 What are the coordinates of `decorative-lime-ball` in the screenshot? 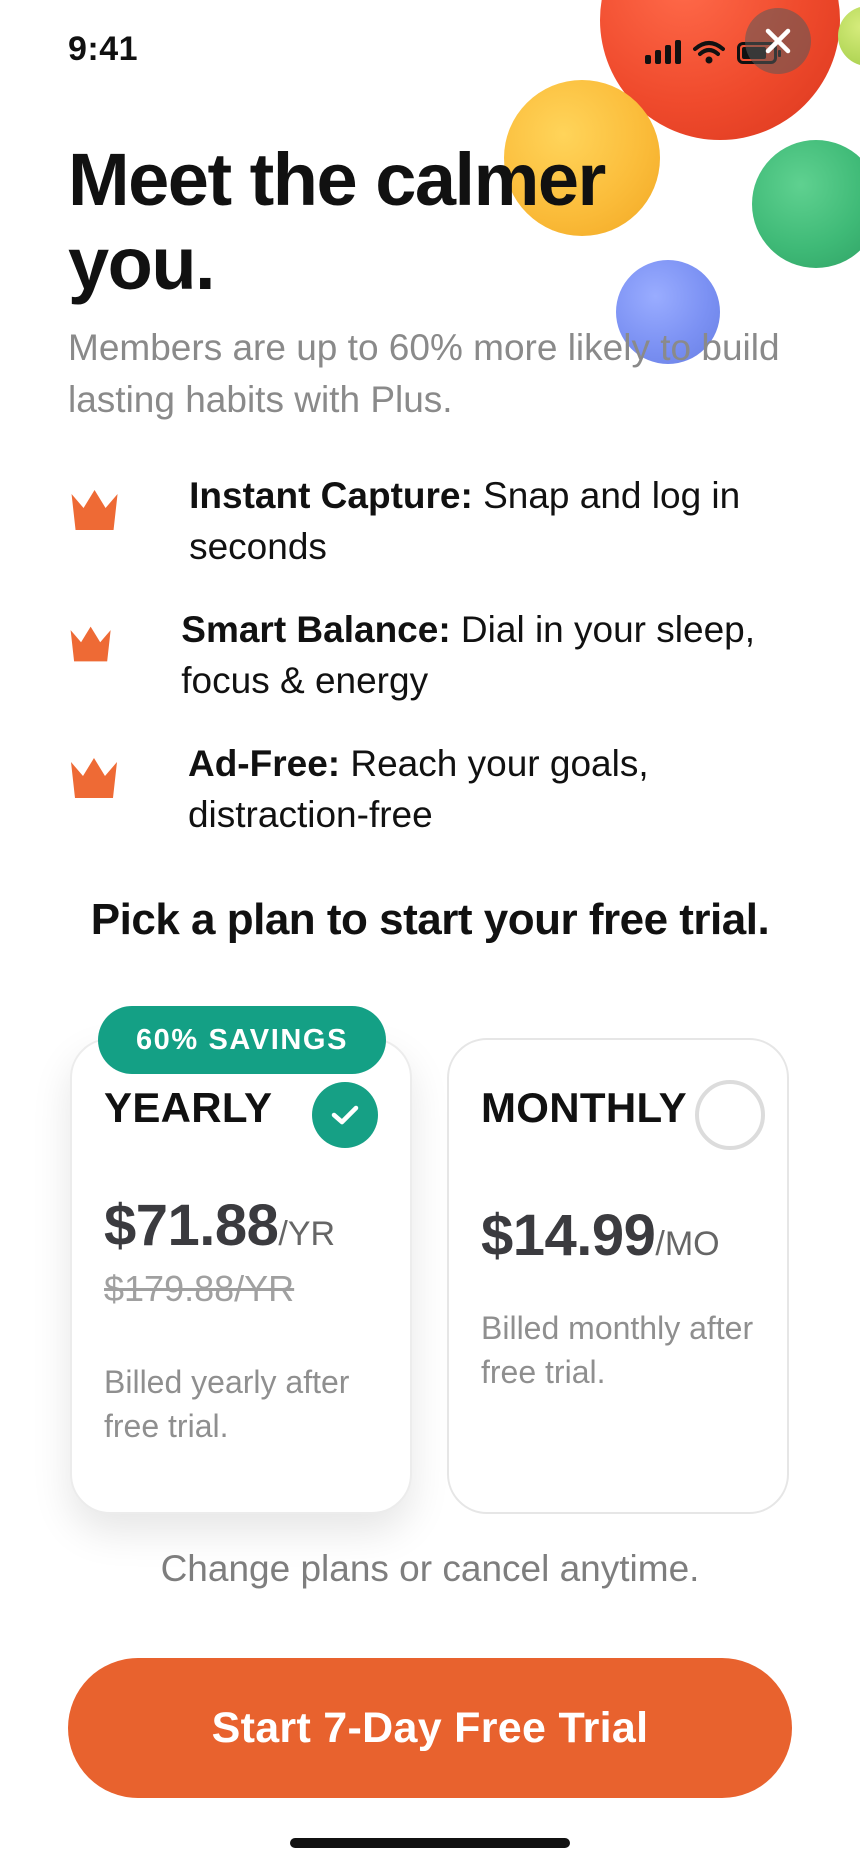 It's located at (849, 36).